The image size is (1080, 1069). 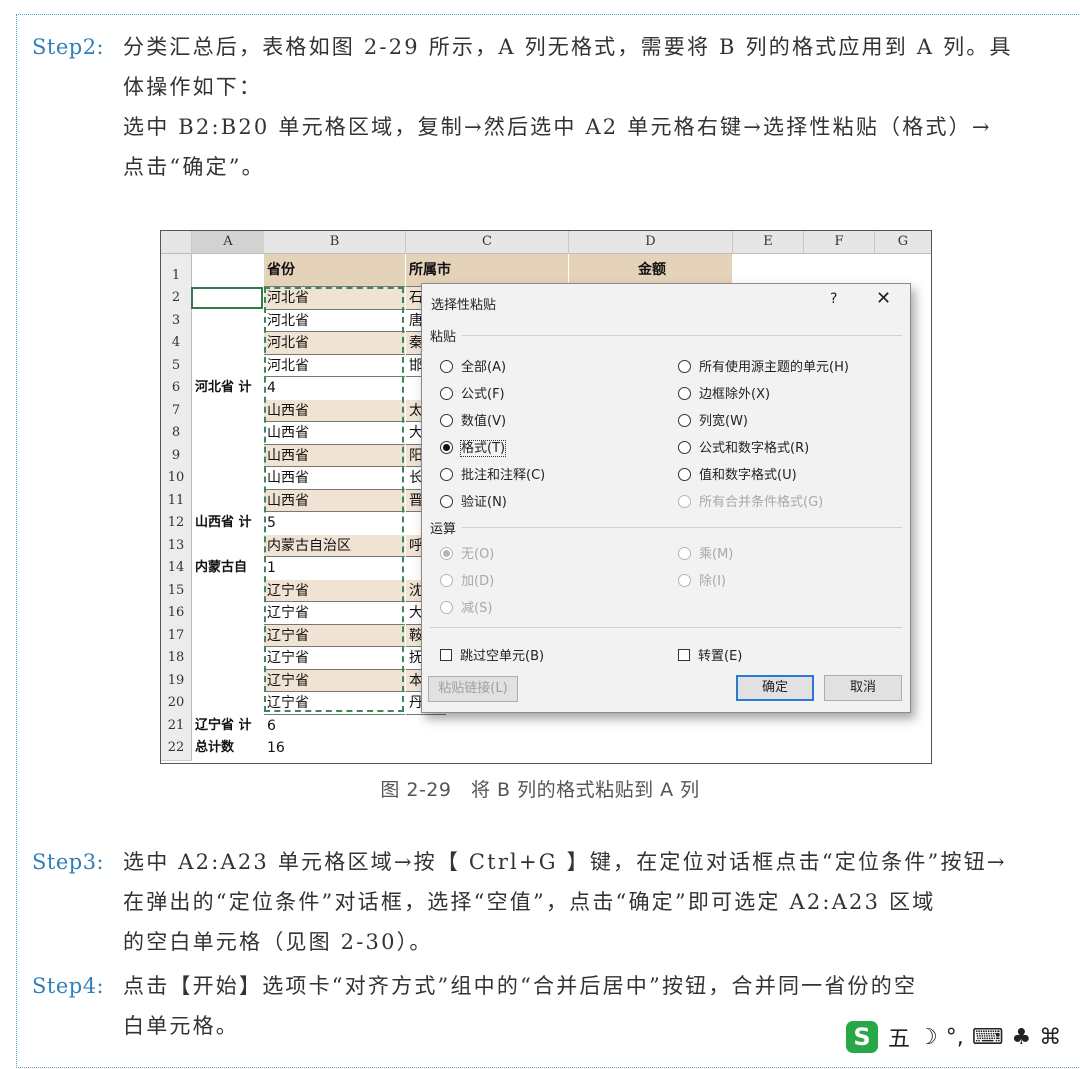 What do you see at coordinates (1050, 1037) in the screenshot?
I see `grid-menu-icon: ⌘` at bounding box center [1050, 1037].